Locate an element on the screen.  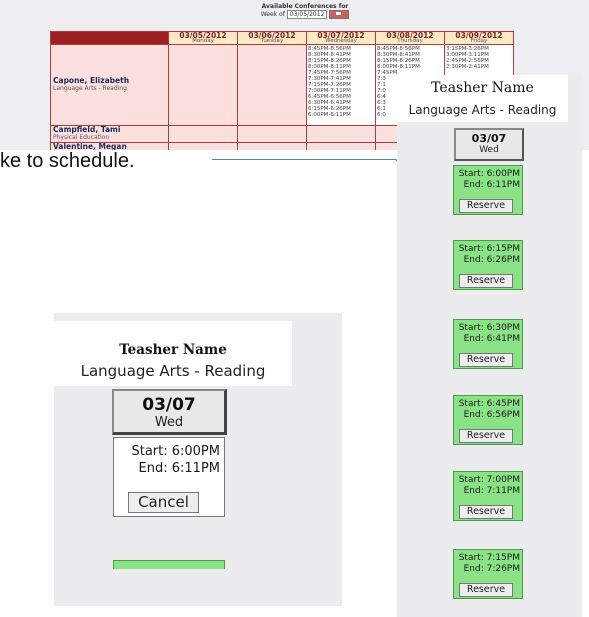
time-slot: Start: 6:45PM End: 6:56PM Reserve is located at coordinates (488, 420).